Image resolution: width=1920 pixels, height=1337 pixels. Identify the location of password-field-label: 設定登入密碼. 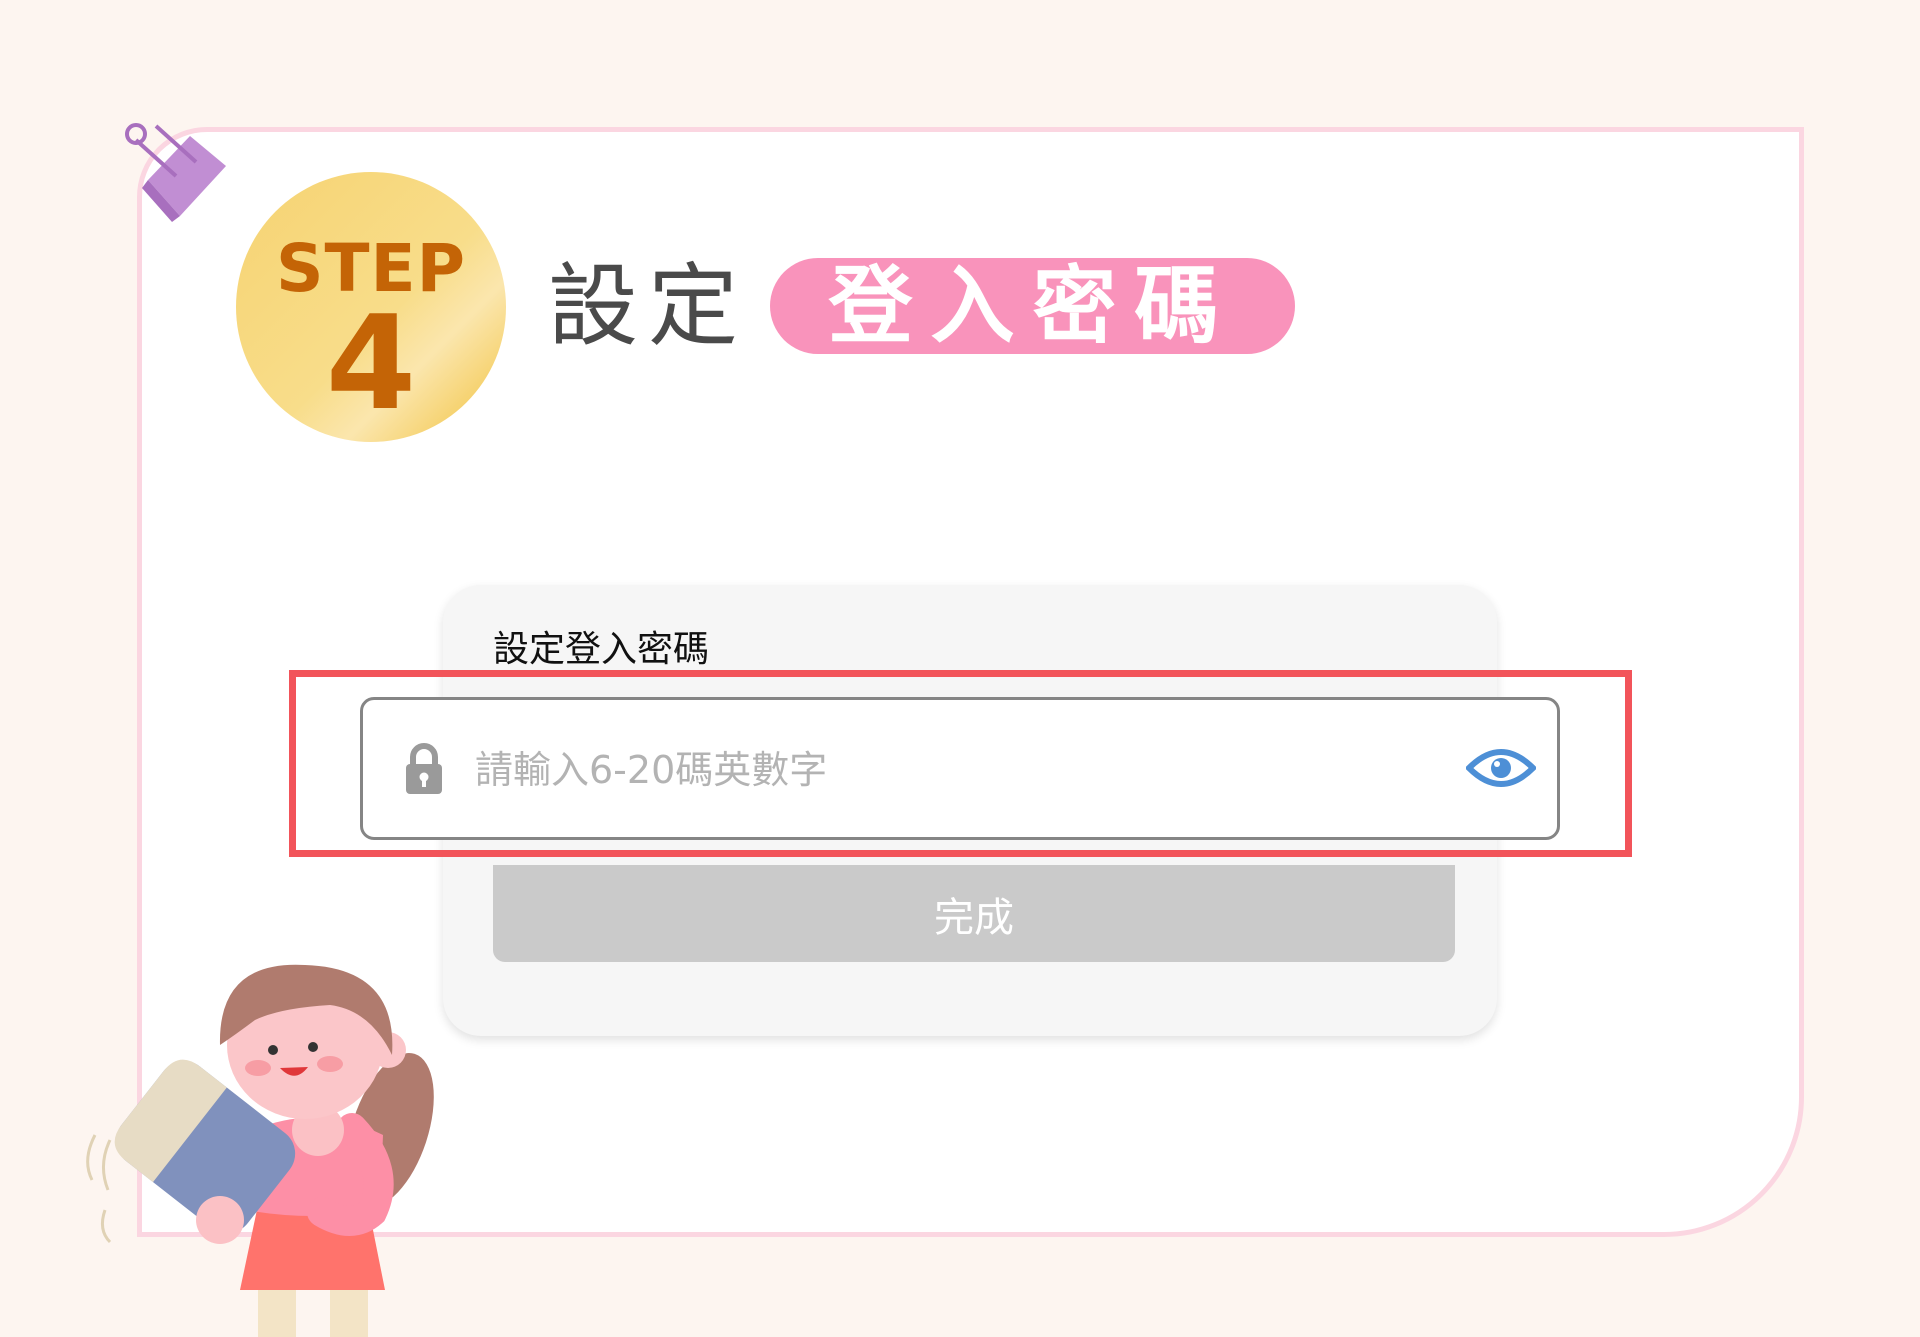
(601, 649).